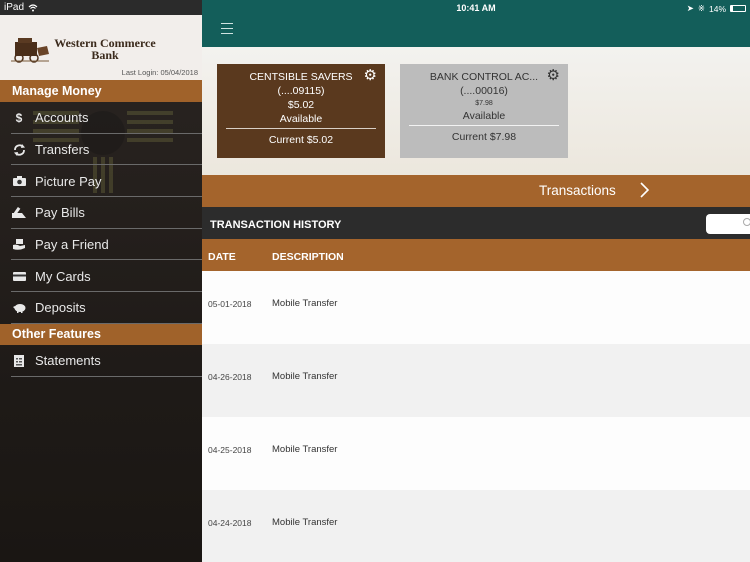  I want to click on sidebar-item-picture-pay: Picture Pay, so click(101, 181).